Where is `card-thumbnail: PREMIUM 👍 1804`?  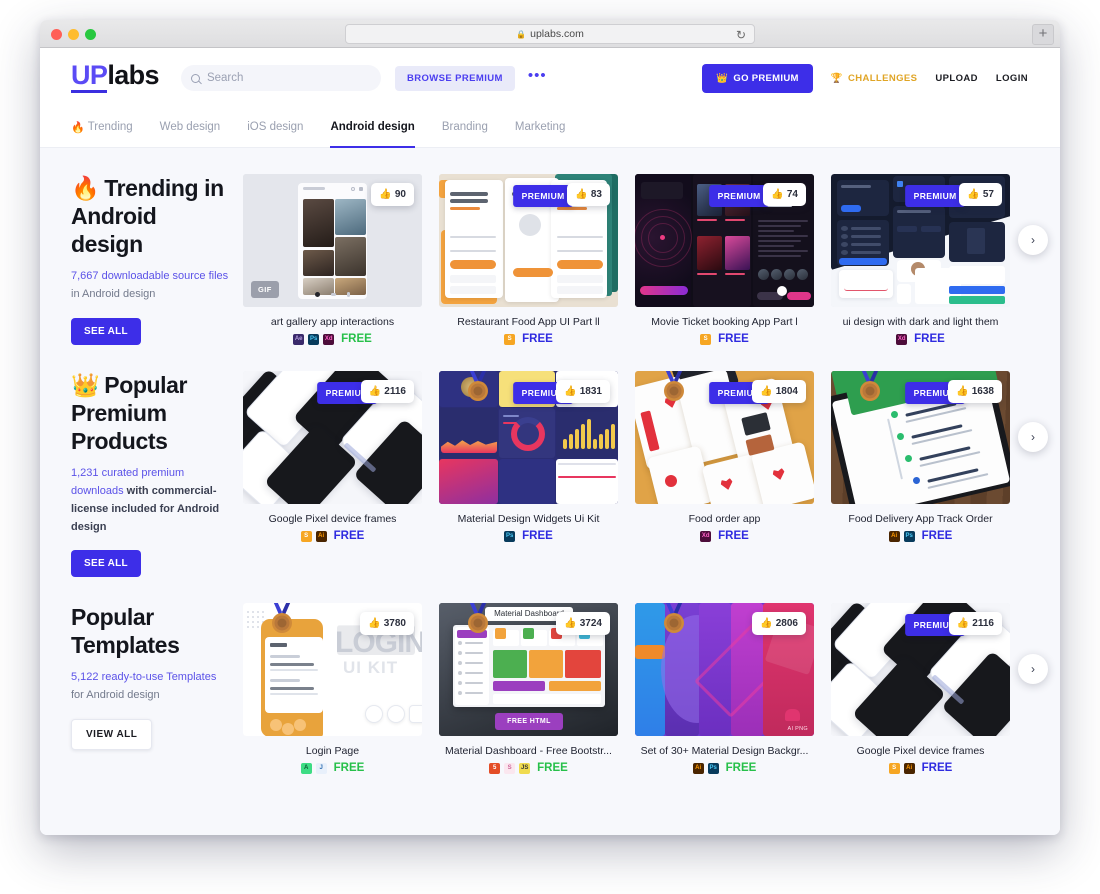
card-thumbnail: PREMIUM 👍 1804 is located at coordinates (724, 437).